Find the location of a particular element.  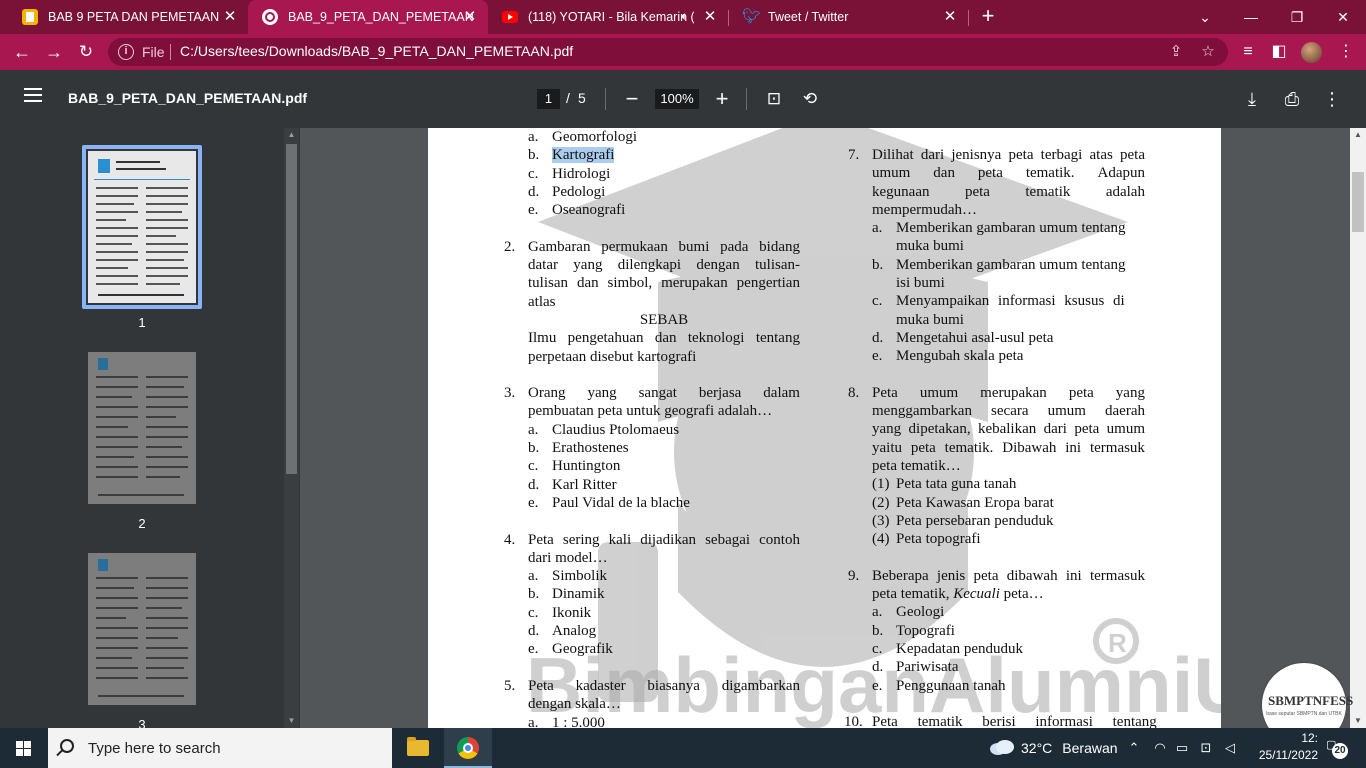

back-button: ← is located at coordinates (22, 52).